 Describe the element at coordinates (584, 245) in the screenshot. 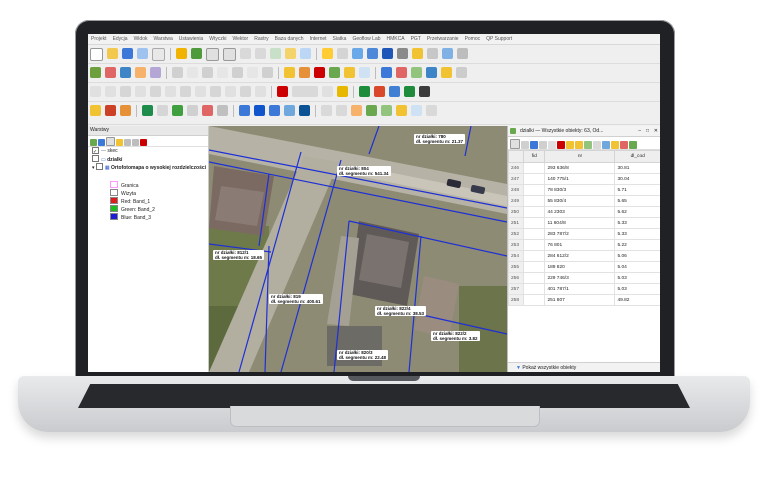

I see `table-row: 253 76 801 5.22` at that location.